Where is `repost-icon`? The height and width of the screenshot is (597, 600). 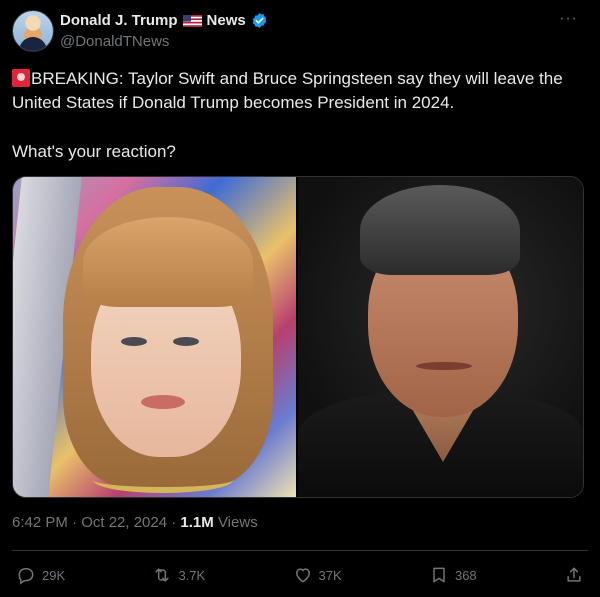
repost-icon is located at coordinates (162, 575).